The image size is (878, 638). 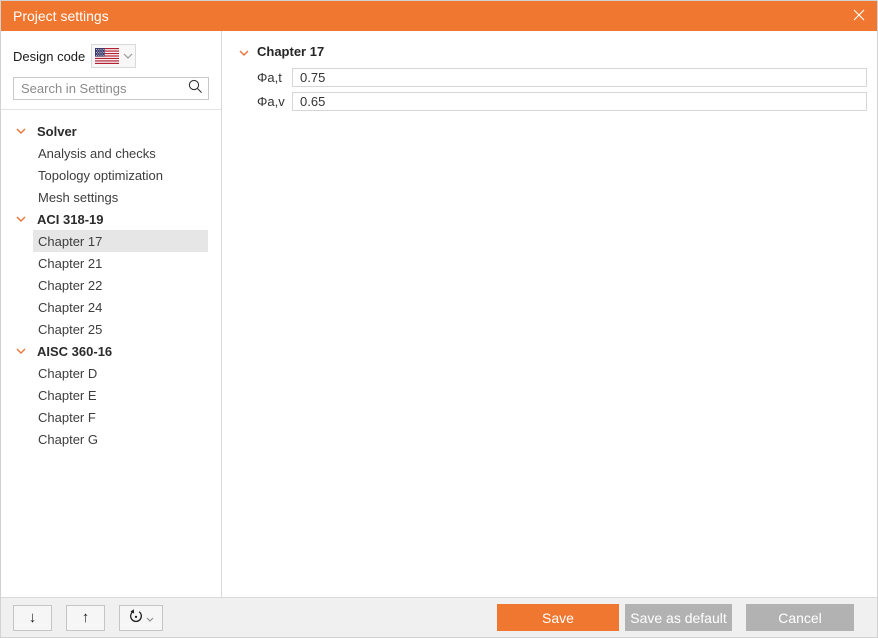 I want to click on sidebar-item-analysis-and-checks: Analysis and checks, so click(x=120, y=153).